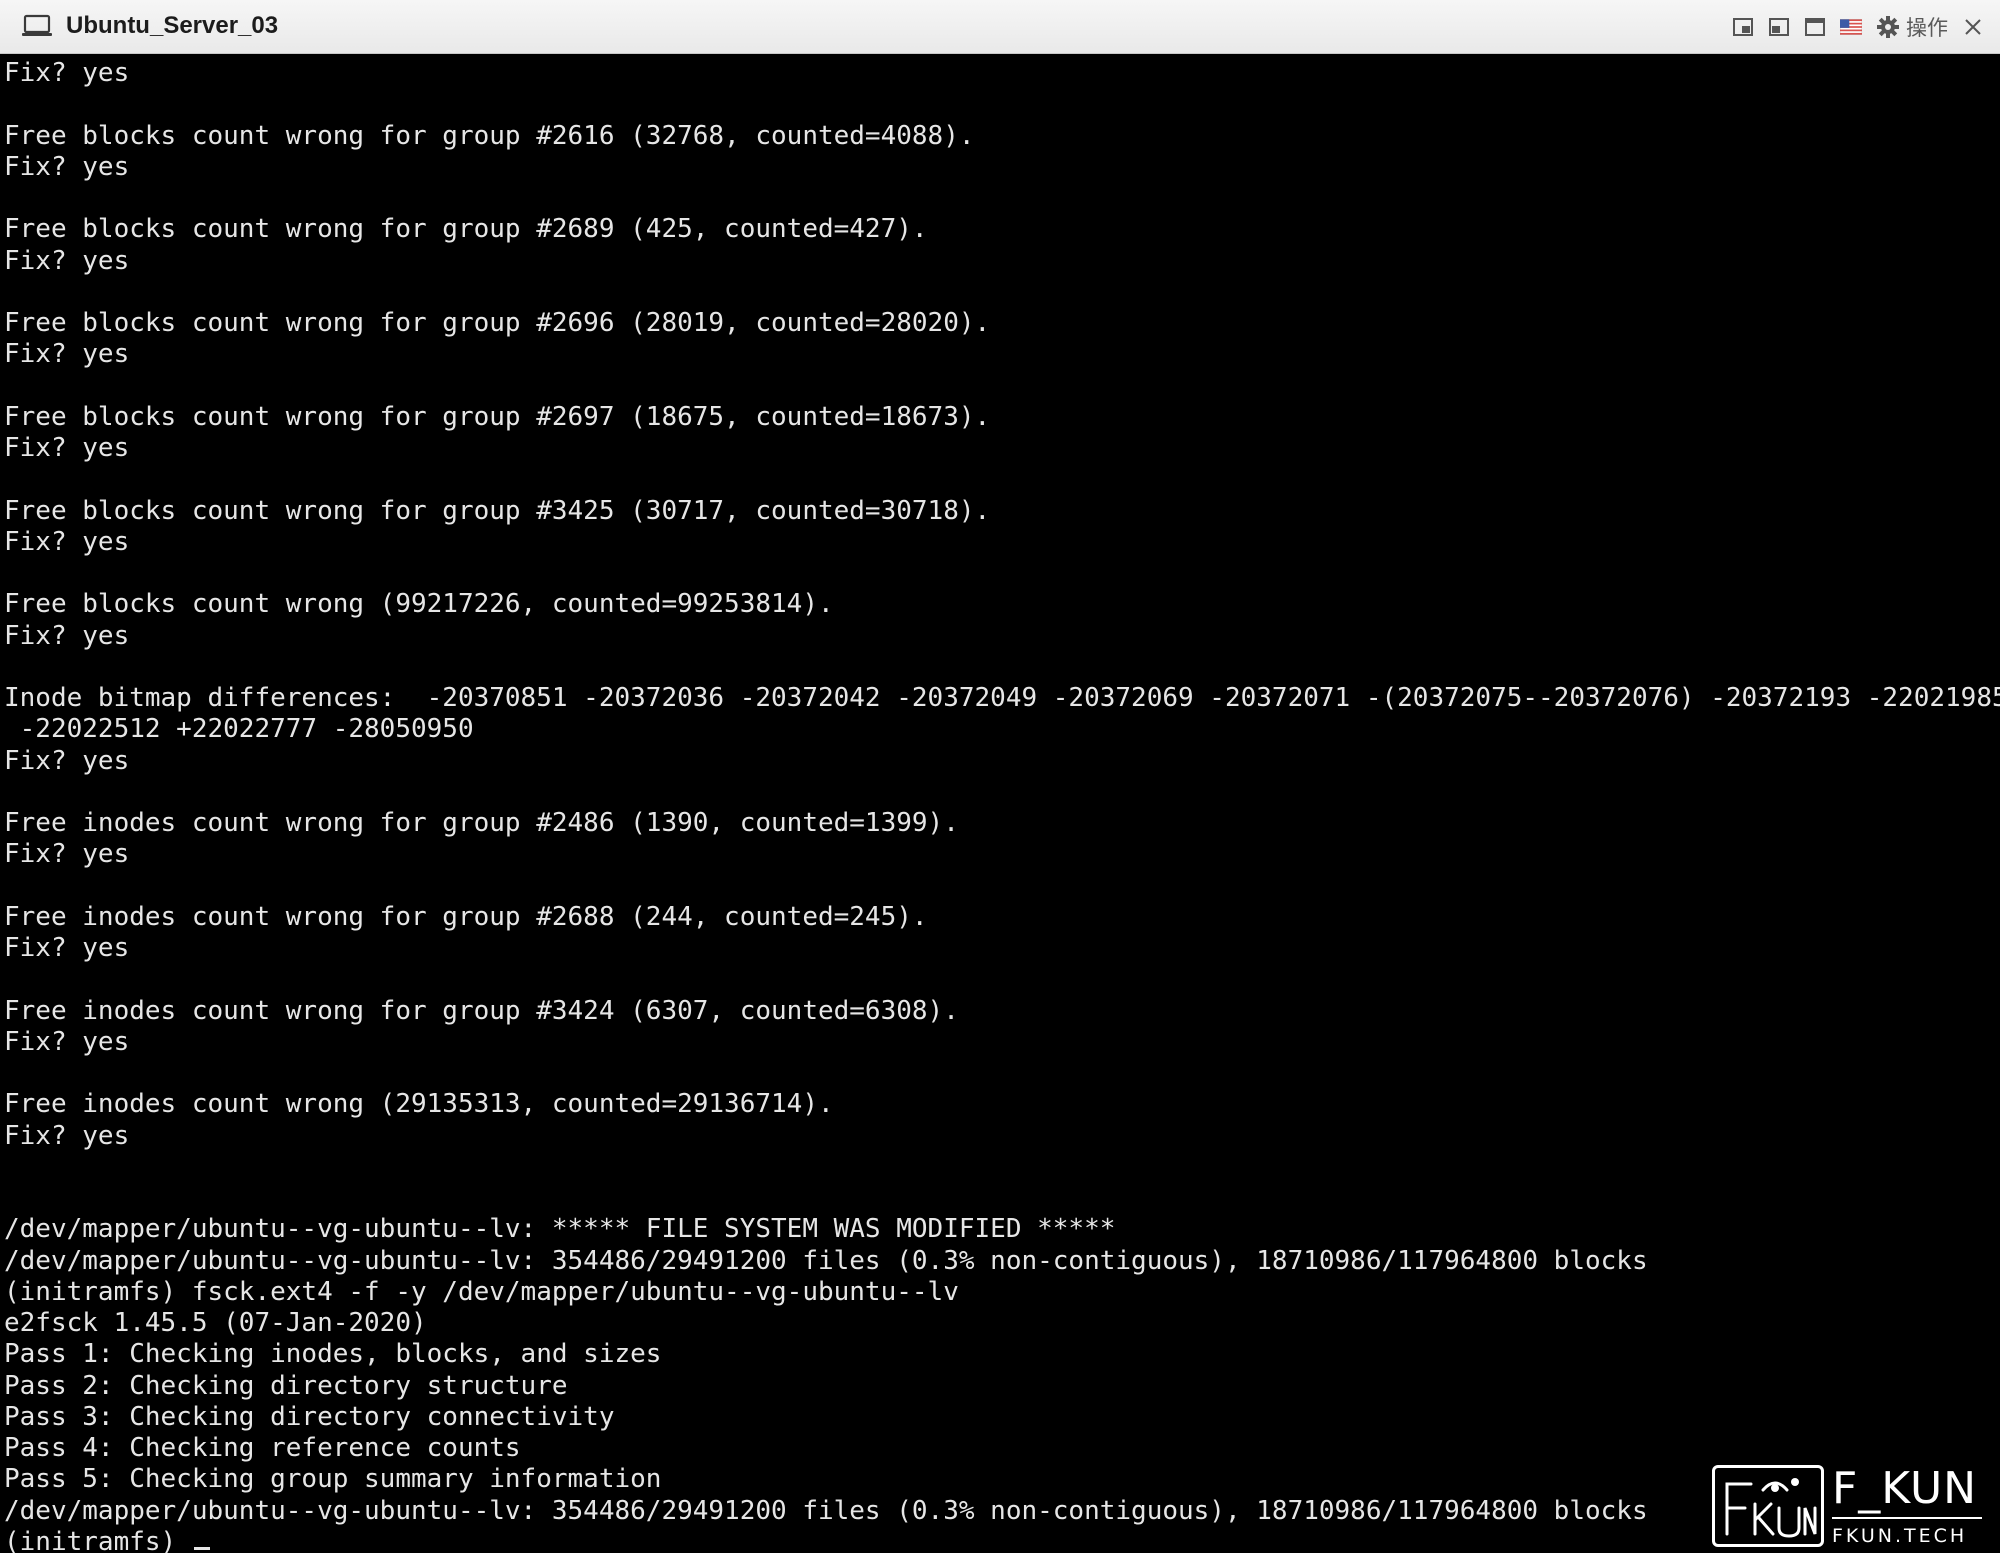 The width and height of the screenshot is (2000, 1553). Describe the element at coordinates (1973, 27) in the screenshot. I see `close-icon` at that location.